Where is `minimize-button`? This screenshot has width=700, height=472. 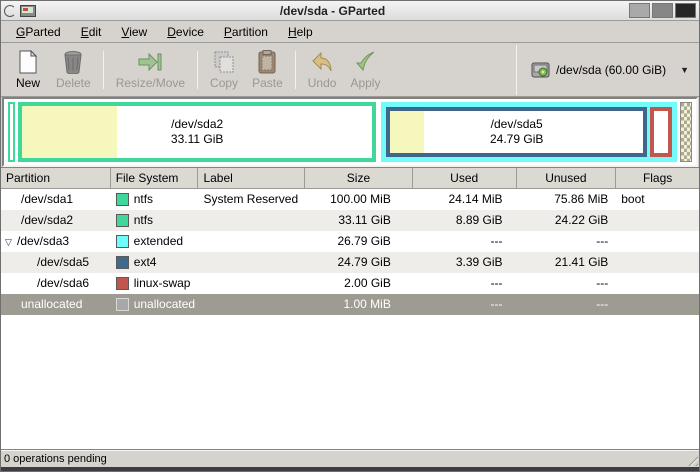
minimize-button is located at coordinates (639, 10).